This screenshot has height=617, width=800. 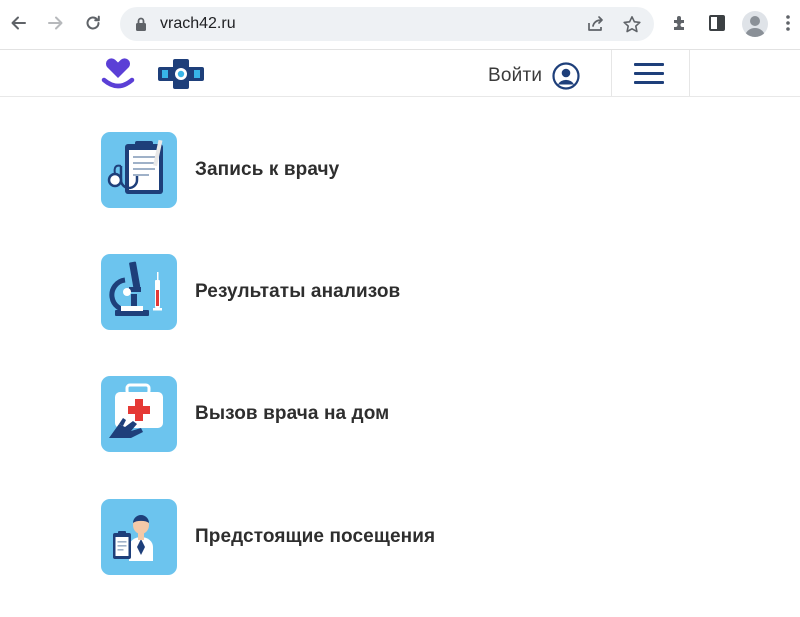 What do you see at coordinates (141, 24) in the screenshot?
I see `lock-icon` at bounding box center [141, 24].